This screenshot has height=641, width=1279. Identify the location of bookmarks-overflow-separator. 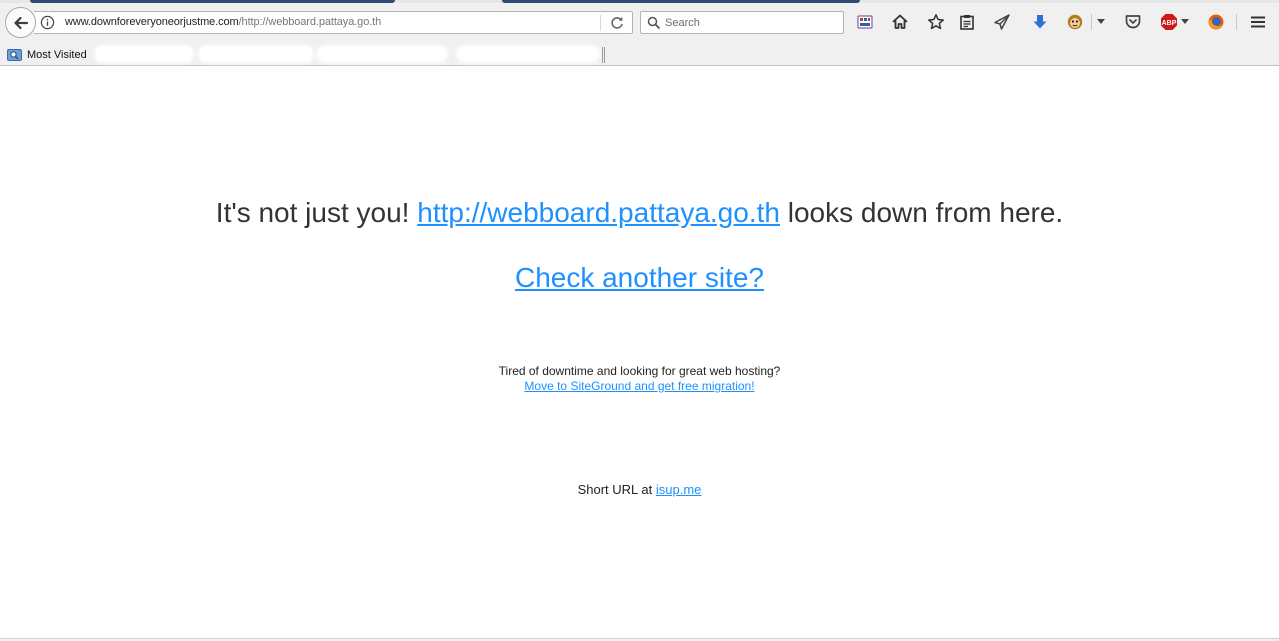
(603, 55).